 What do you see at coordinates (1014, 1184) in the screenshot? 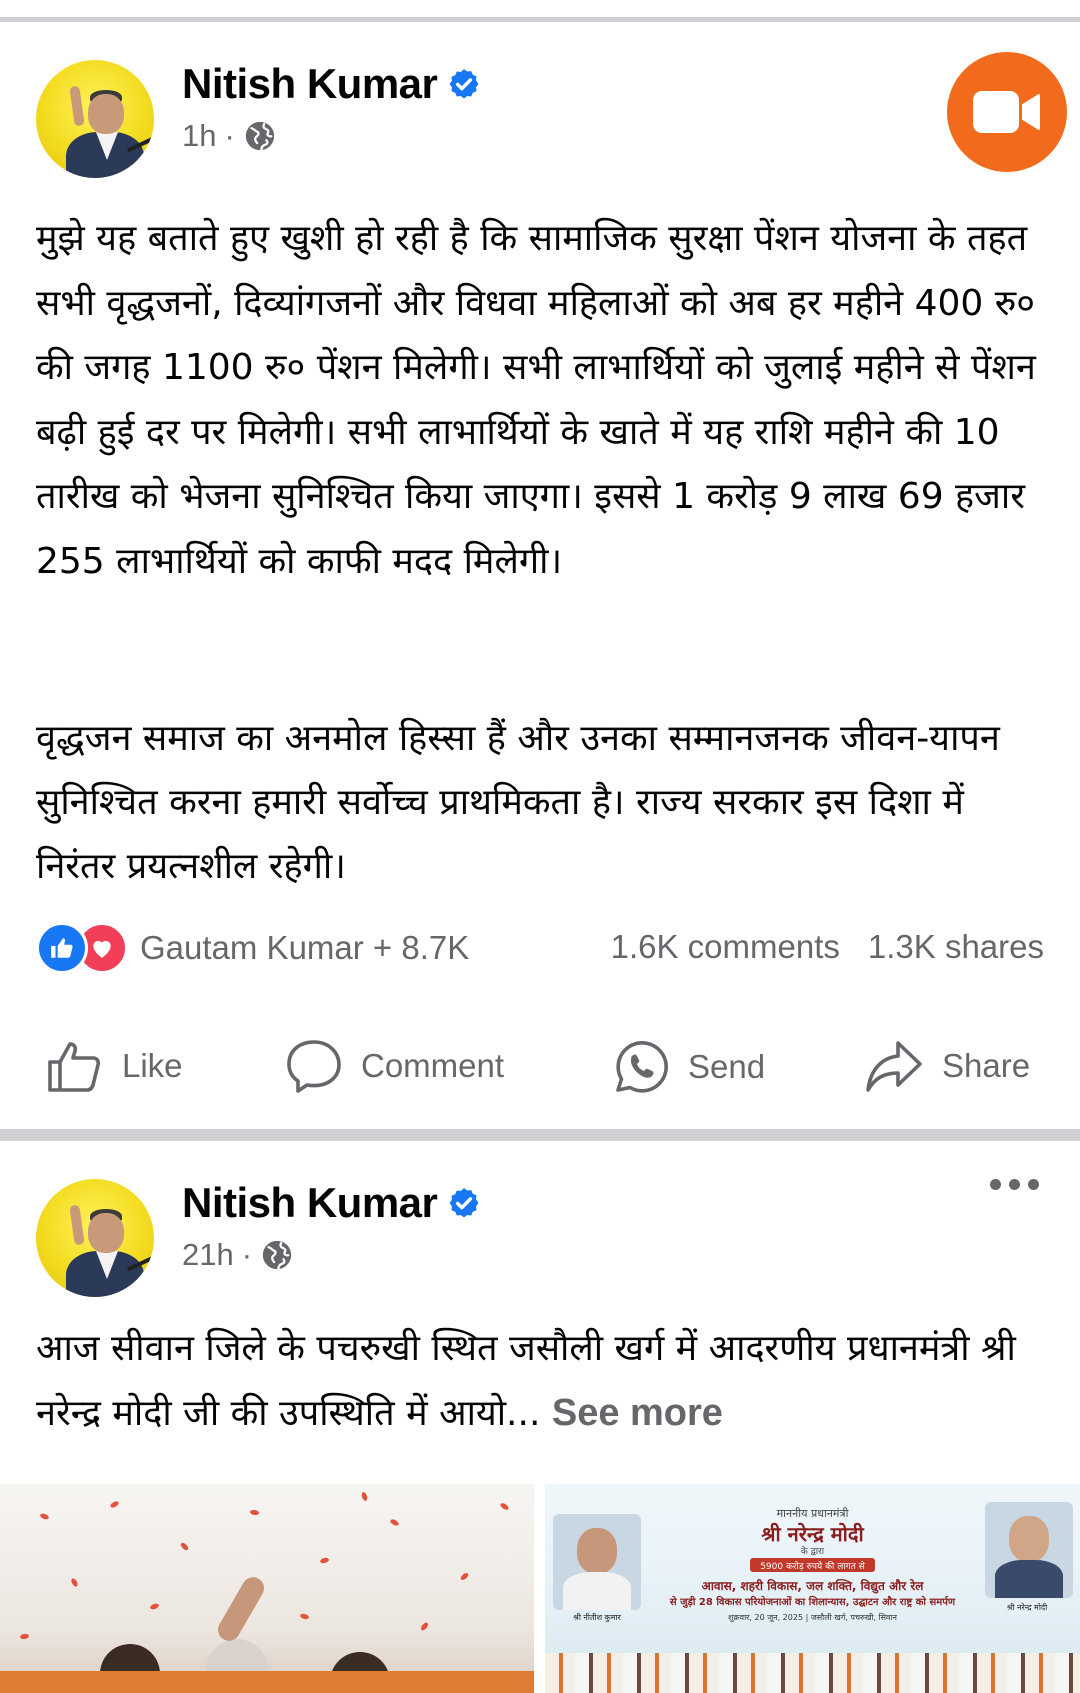
I see `more-dots-icon` at bounding box center [1014, 1184].